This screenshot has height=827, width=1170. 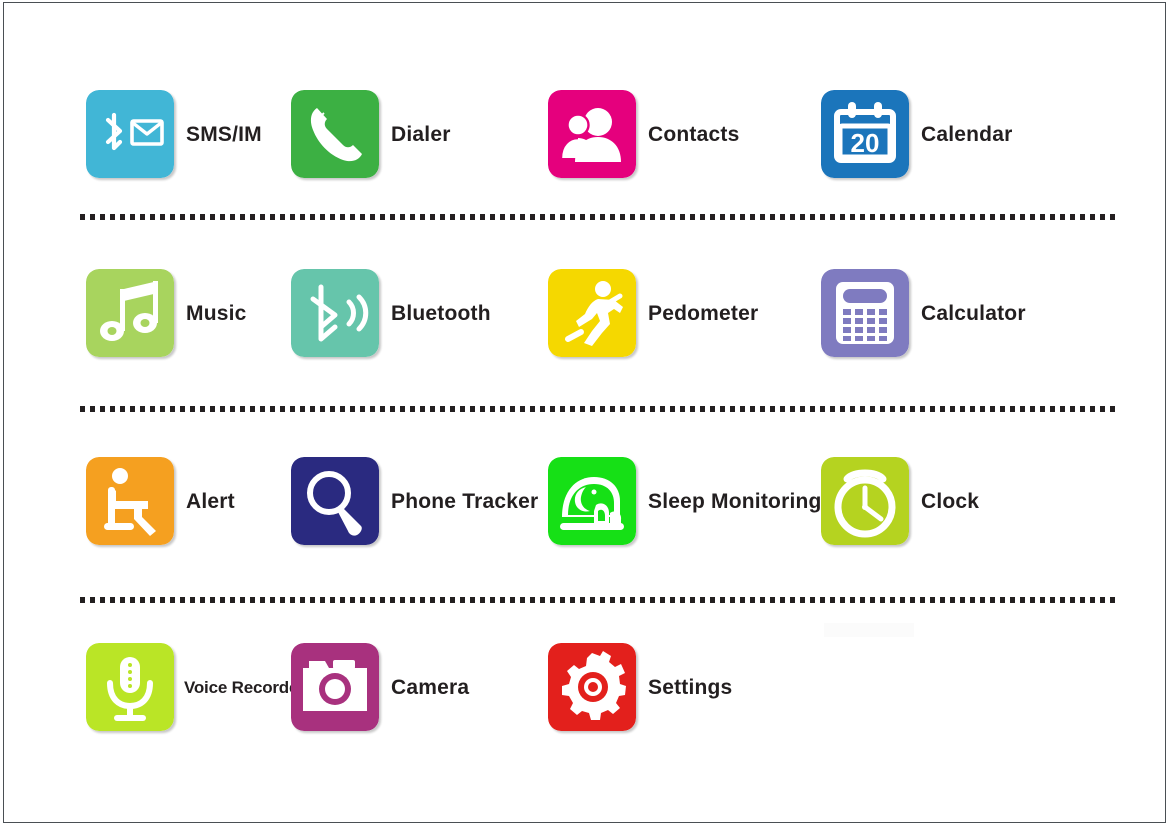 I want to click on app-item-bluetooth: Bluetooth, so click(x=391, y=313).